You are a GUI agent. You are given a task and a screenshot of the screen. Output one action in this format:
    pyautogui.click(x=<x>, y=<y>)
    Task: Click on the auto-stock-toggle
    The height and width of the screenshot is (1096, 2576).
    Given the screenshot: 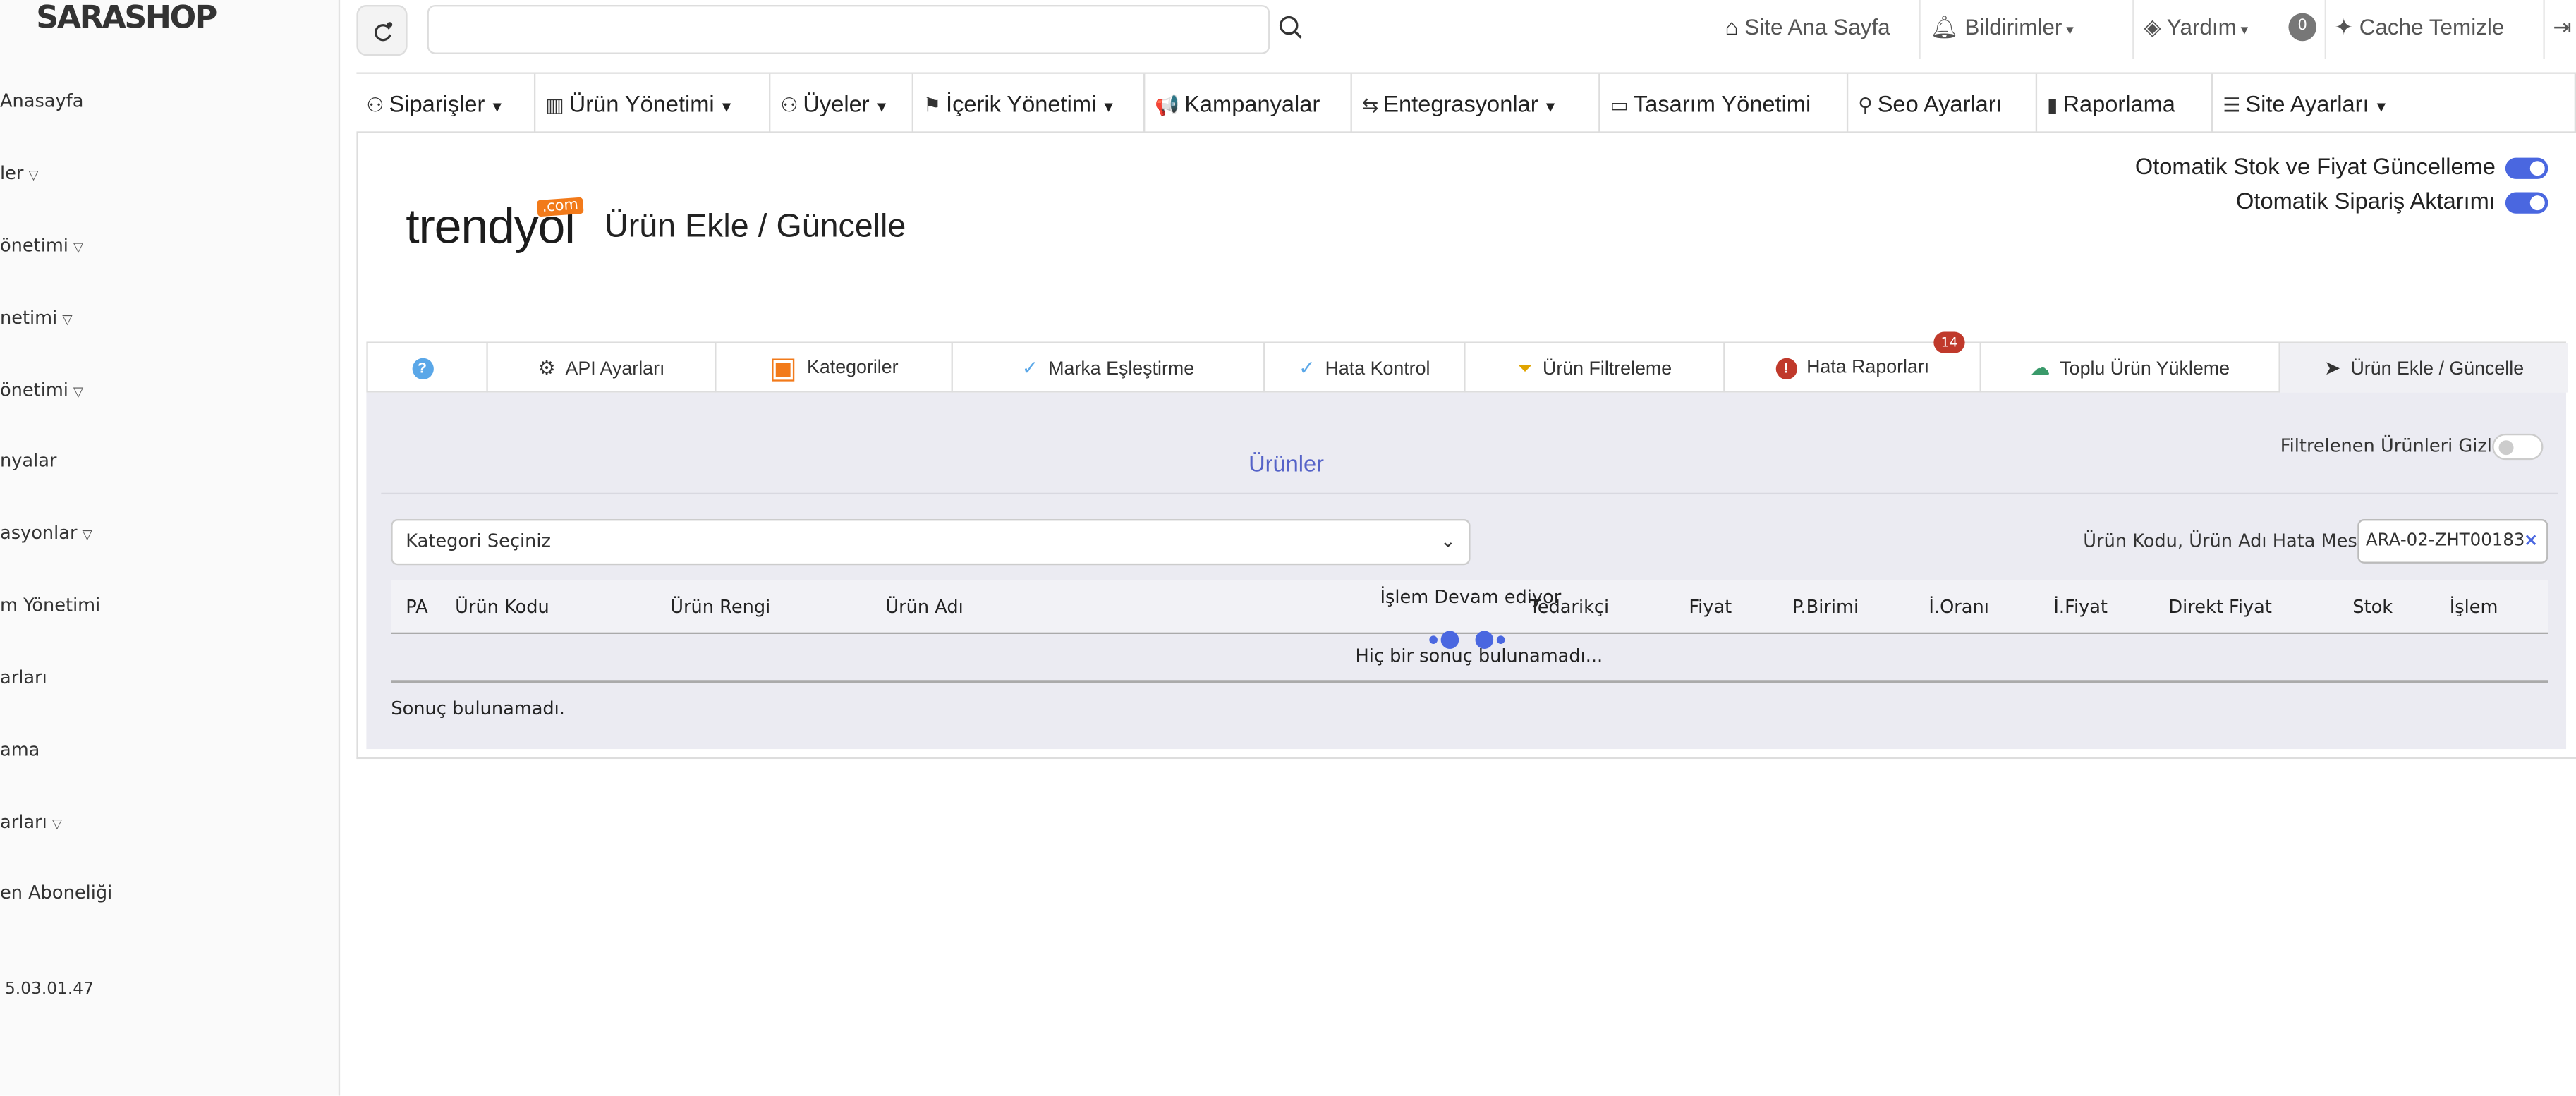 What is the action you would take?
    pyautogui.click(x=2526, y=168)
    